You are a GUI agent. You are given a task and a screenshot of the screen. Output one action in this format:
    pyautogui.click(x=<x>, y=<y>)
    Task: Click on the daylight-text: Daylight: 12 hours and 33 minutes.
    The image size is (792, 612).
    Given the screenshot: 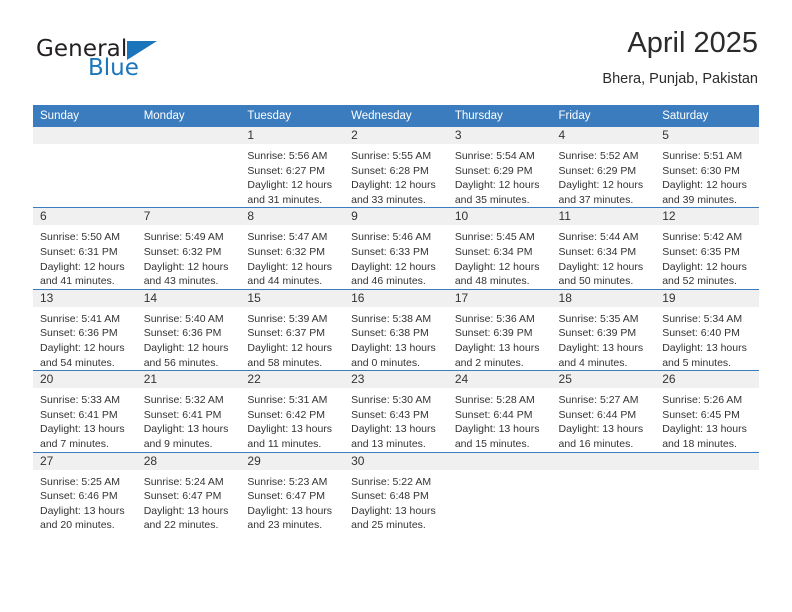 What is the action you would take?
    pyautogui.click(x=393, y=192)
    